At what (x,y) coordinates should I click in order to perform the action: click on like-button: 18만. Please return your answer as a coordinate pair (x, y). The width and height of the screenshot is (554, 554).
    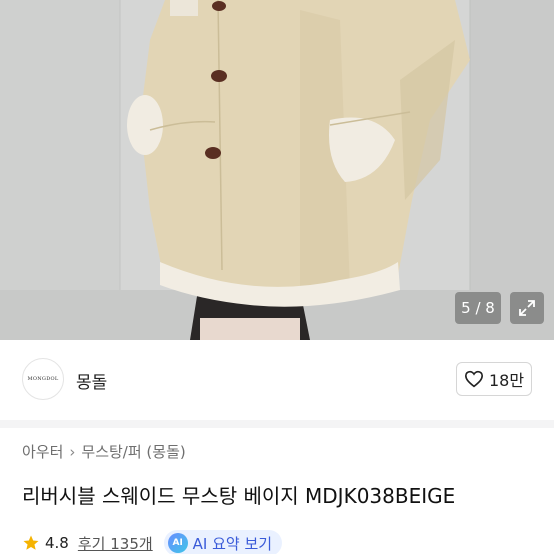
    Looking at the image, I should click on (494, 379).